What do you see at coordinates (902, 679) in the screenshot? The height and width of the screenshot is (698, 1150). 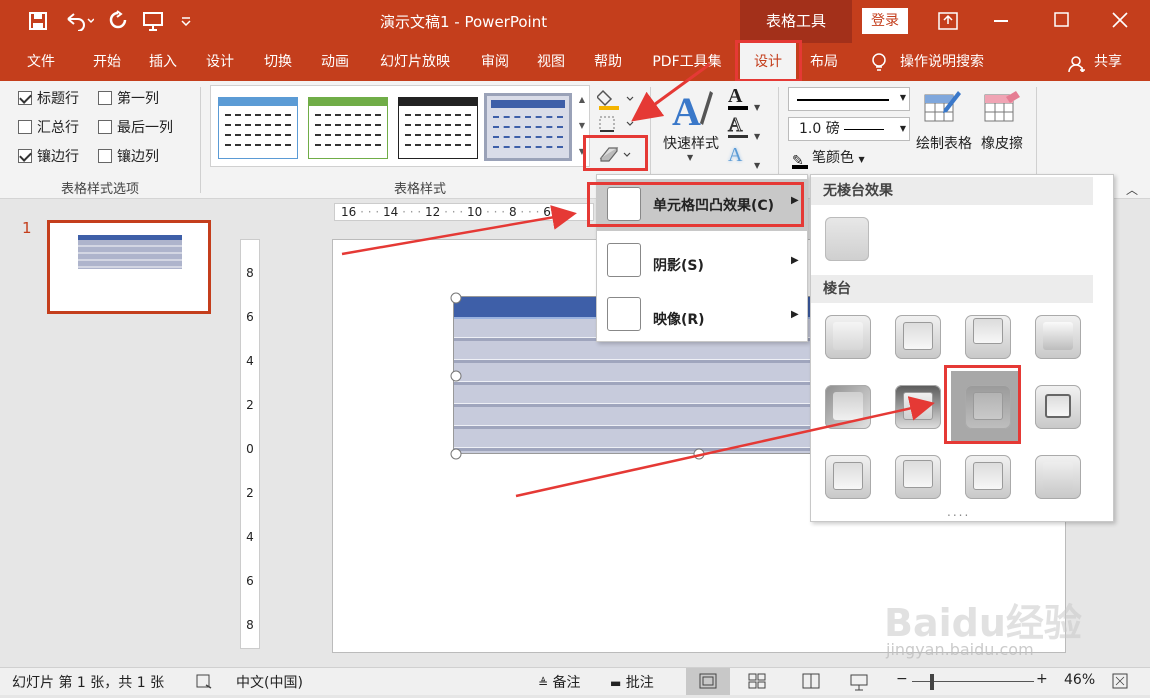 I see `zoom-out-button: −` at bounding box center [902, 679].